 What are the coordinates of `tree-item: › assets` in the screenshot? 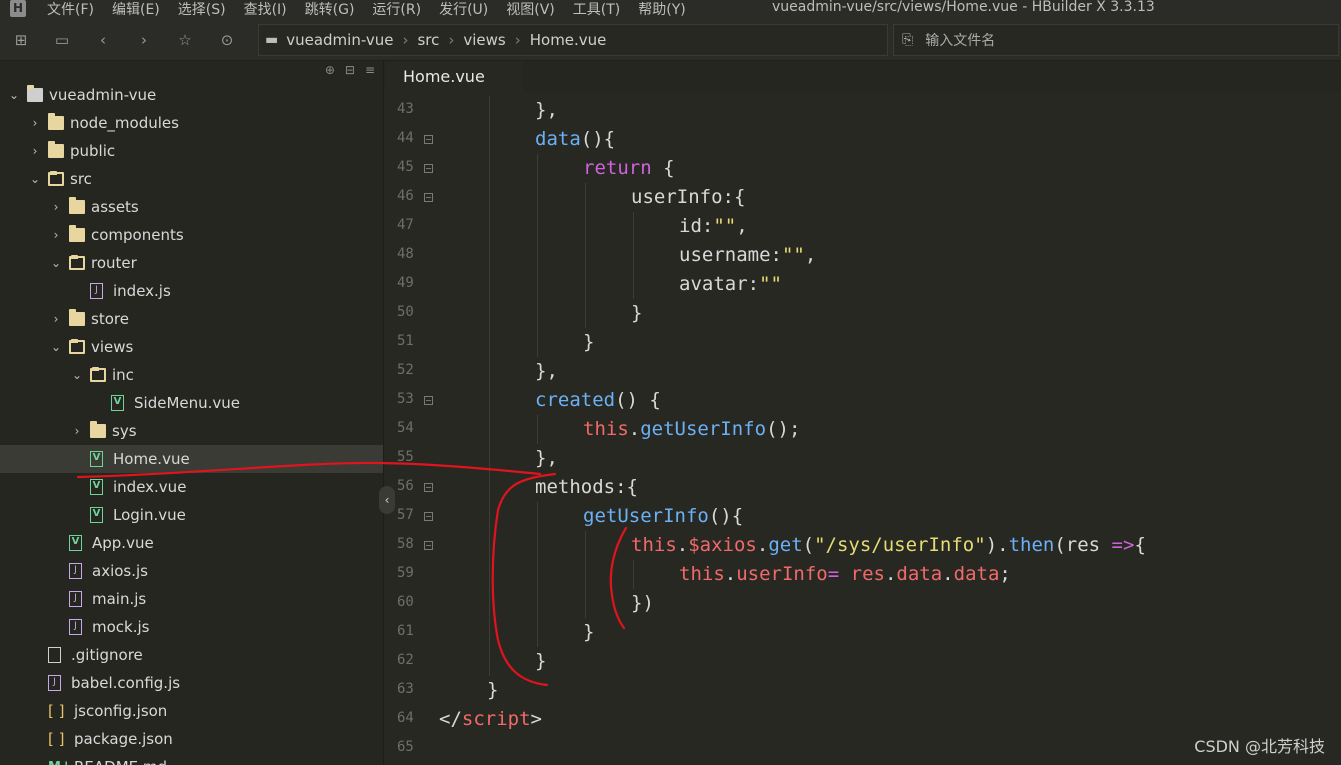 It's located at (191, 207).